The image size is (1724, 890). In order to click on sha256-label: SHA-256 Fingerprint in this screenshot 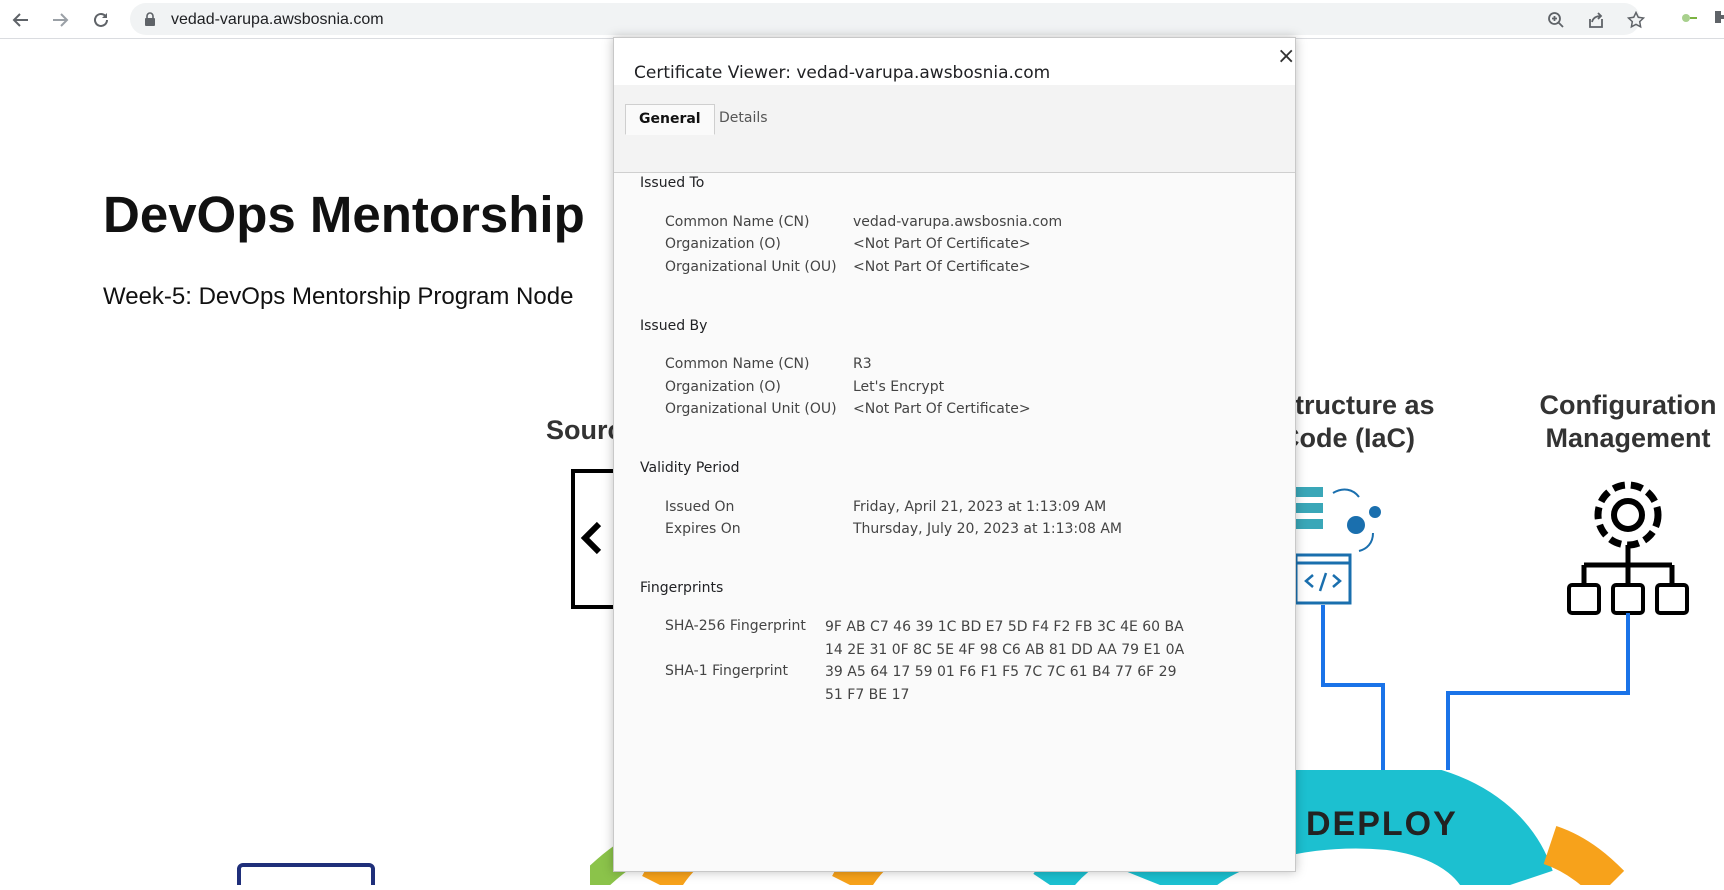, I will do `click(735, 626)`.